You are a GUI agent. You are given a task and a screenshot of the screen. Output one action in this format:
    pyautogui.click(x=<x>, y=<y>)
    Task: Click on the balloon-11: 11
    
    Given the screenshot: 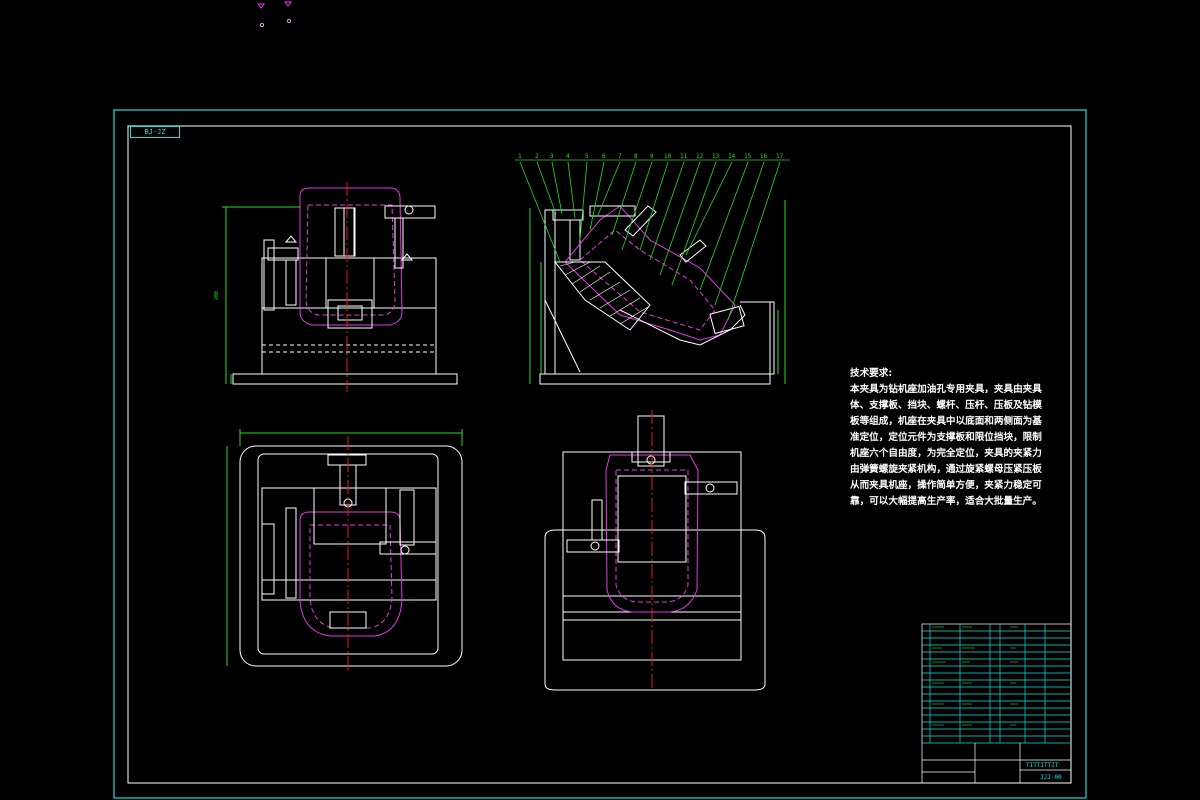 What is the action you would take?
    pyautogui.click(x=684, y=156)
    